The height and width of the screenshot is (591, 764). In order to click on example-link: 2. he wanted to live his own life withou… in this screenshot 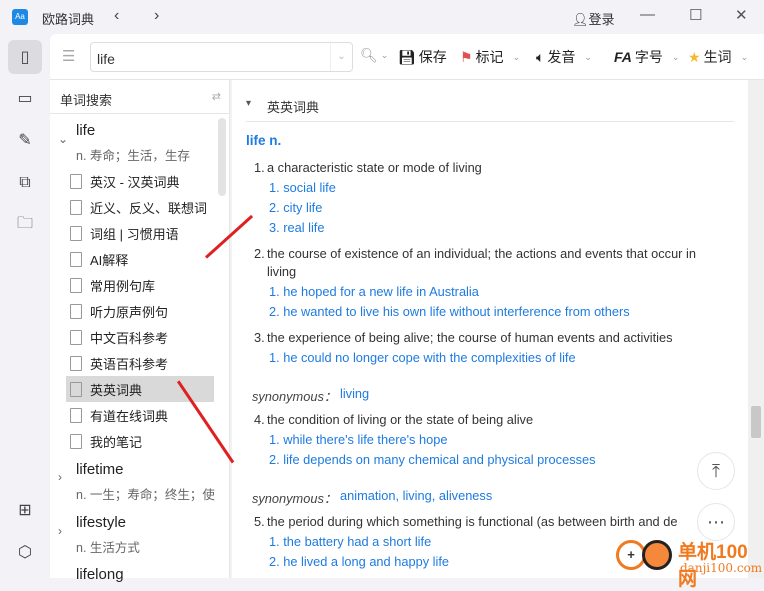, I will do `click(449, 311)`.